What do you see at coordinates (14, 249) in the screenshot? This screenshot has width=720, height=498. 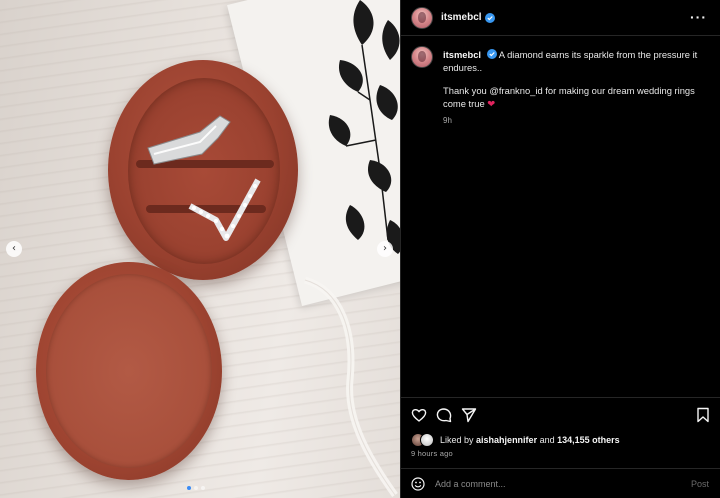 I see `carousel-prev-button: ‹` at bounding box center [14, 249].